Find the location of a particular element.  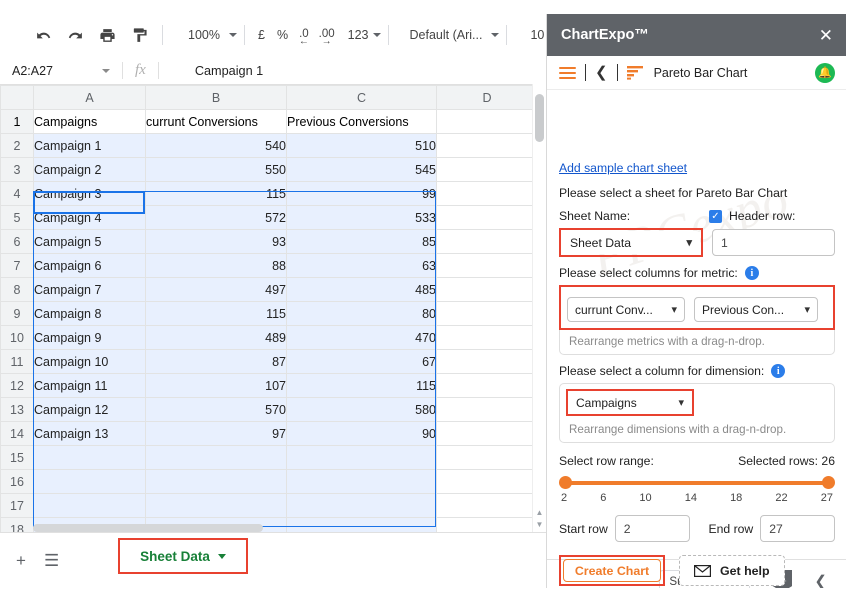

grid-cell: 470 is located at coordinates (361, 337).